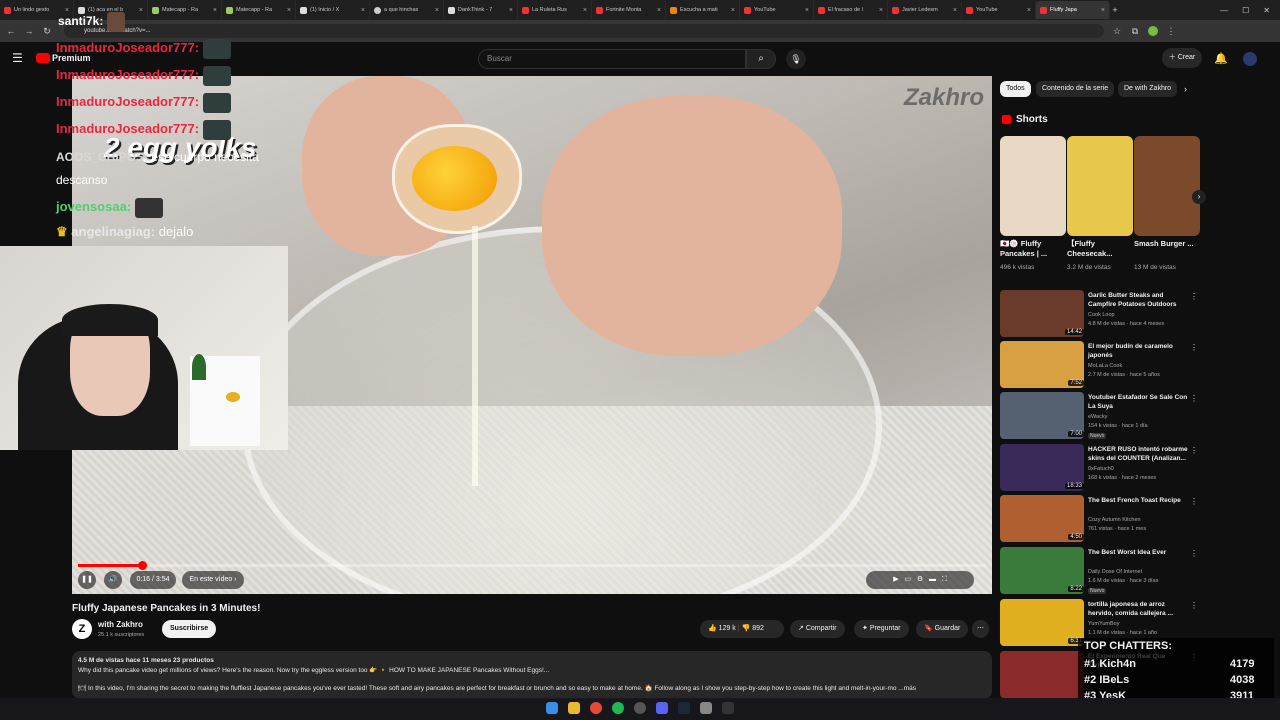 The width and height of the screenshot is (1280, 720). What do you see at coordinates (1266, 10) in the screenshot?
I see `close-window-icon: ✕` at bounding box center [1266, 10].